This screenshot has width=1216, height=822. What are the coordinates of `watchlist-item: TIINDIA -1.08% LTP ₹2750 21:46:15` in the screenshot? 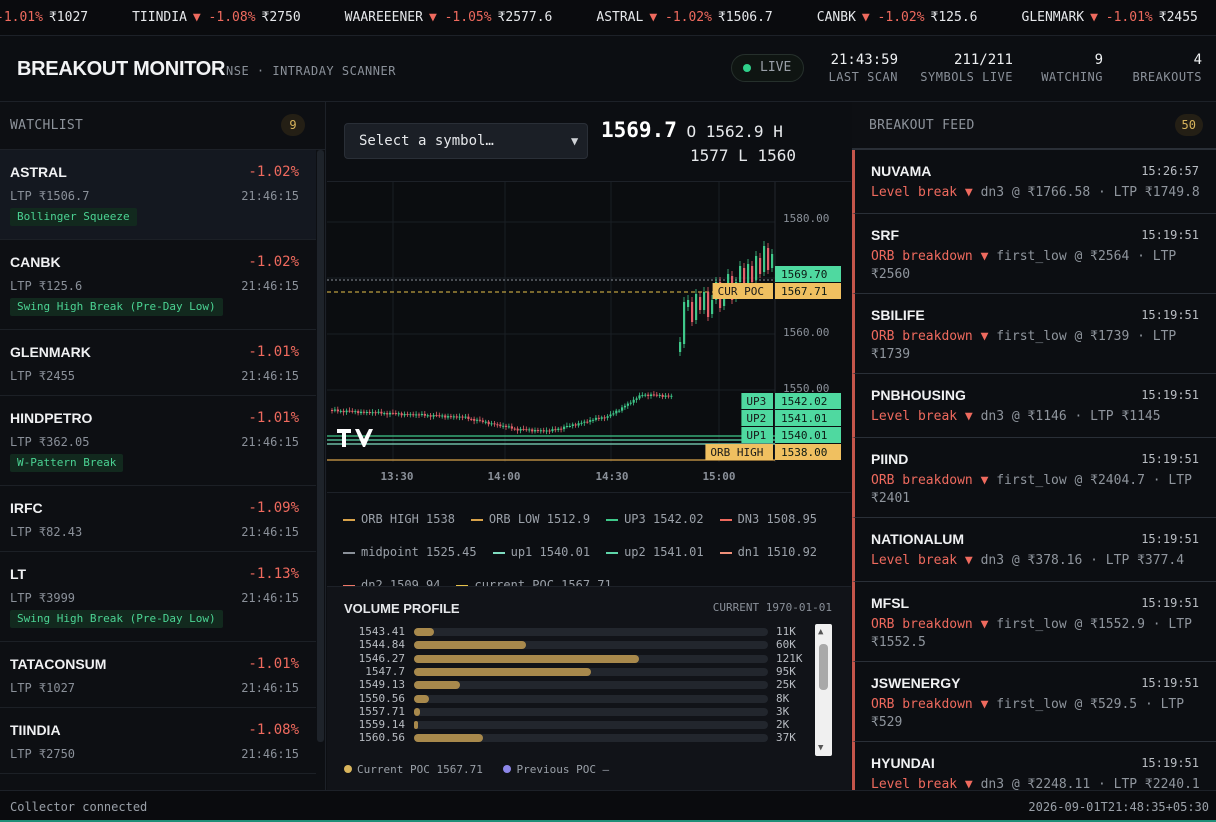 It's located at (158, 741).